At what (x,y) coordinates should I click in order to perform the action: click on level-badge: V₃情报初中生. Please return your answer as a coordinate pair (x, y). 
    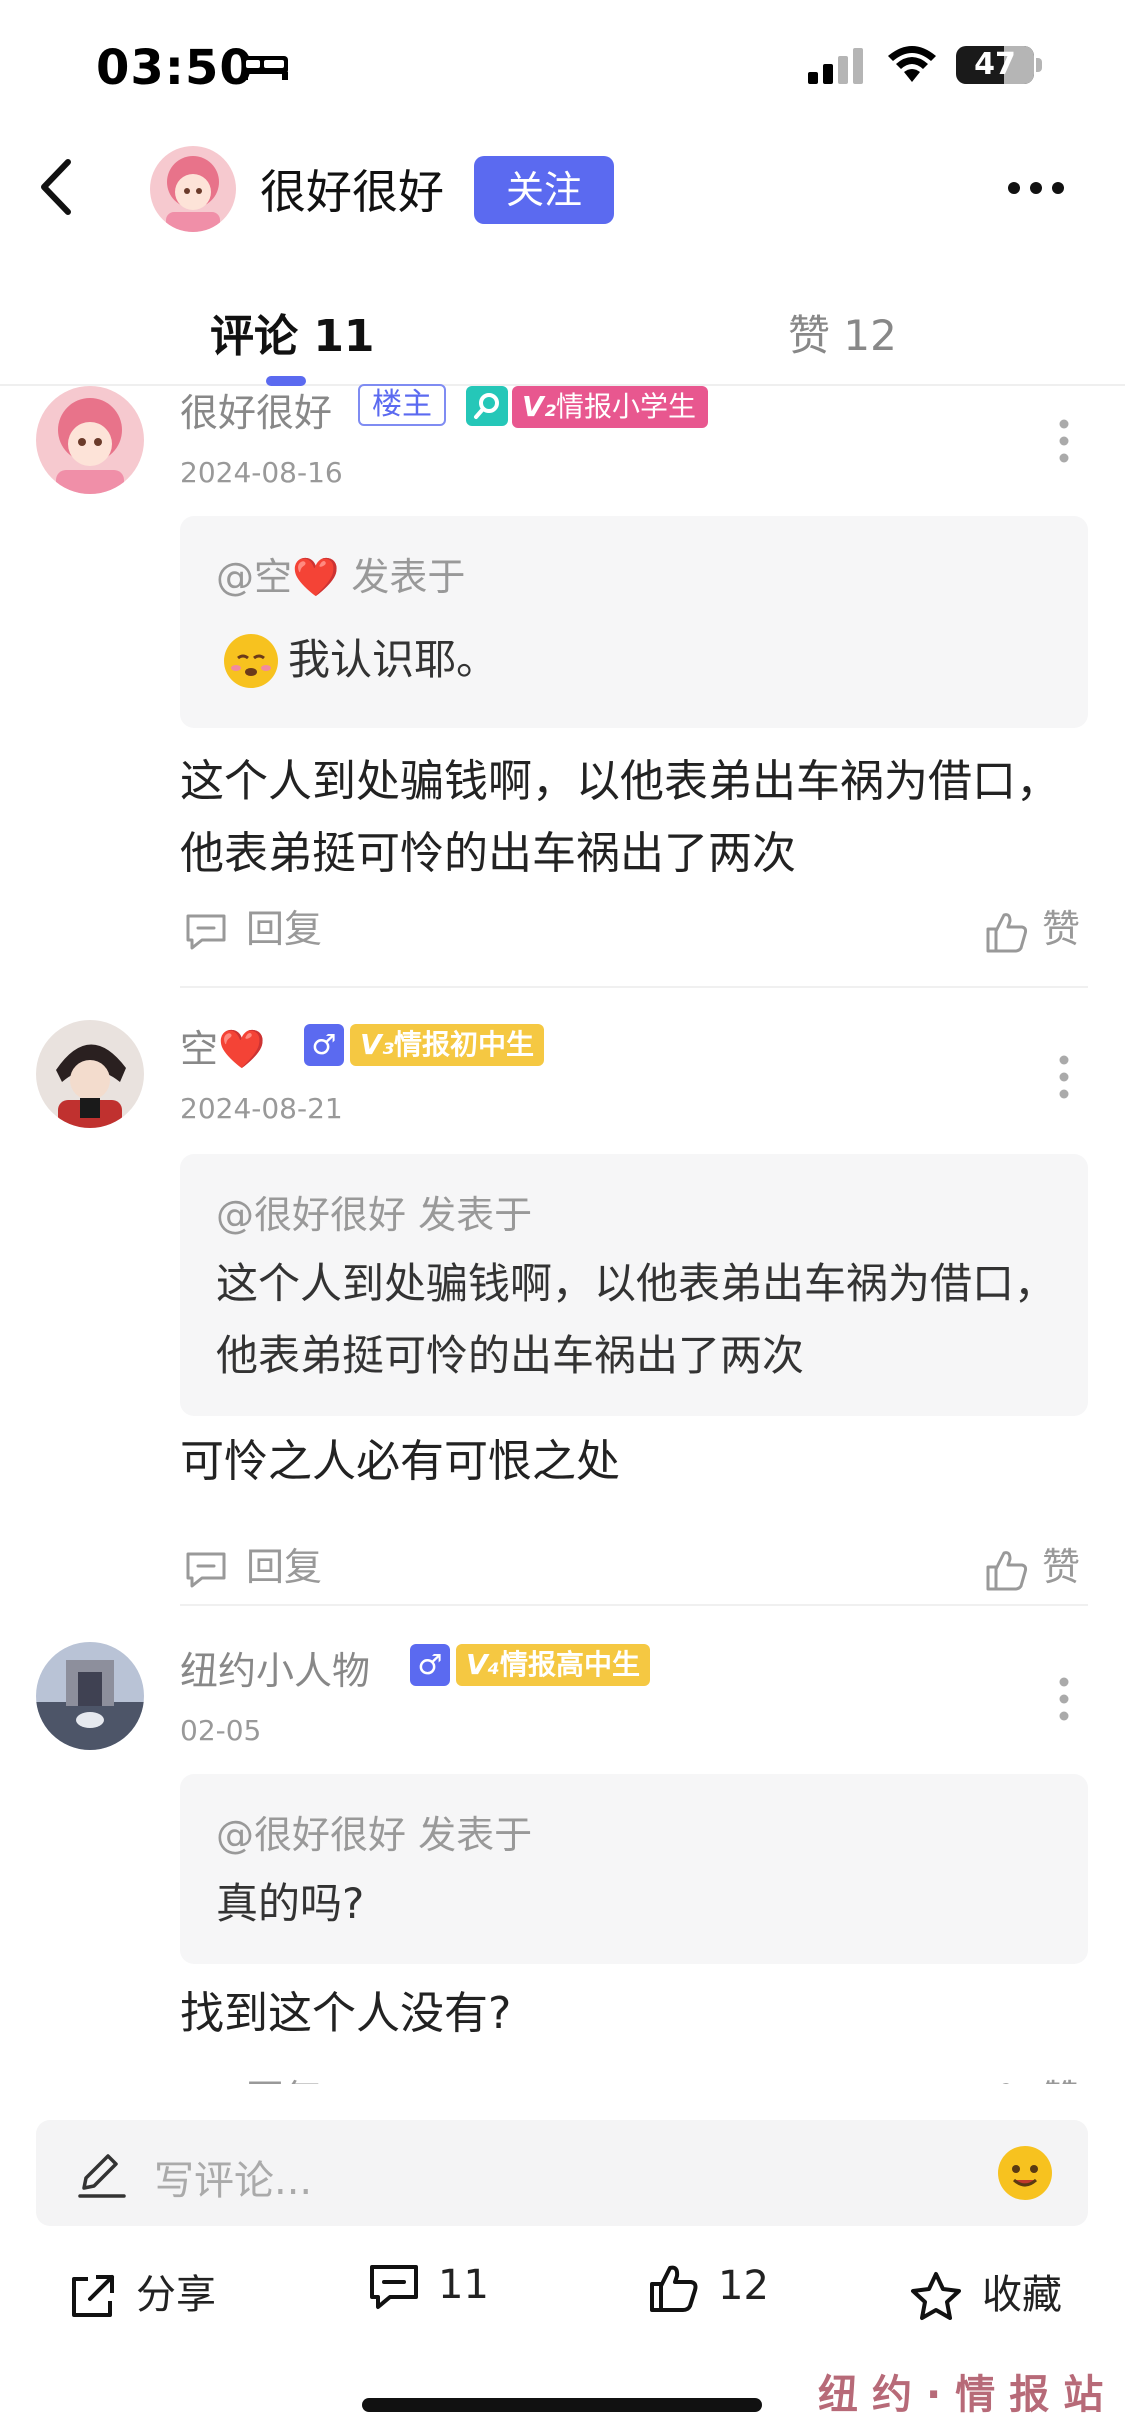
    Looking at the image, I should click on (447, 1045).